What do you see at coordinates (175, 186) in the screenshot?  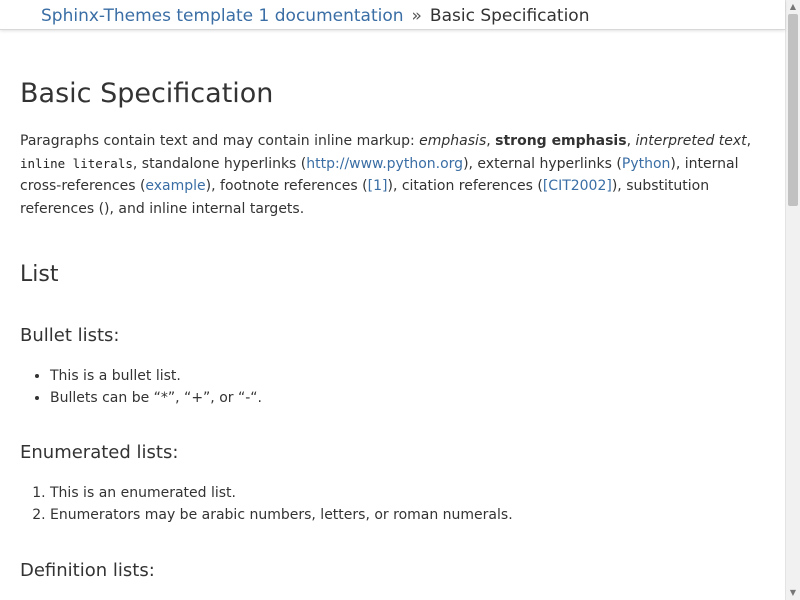 I see `example-link: example` at bounding box center [175, 186].